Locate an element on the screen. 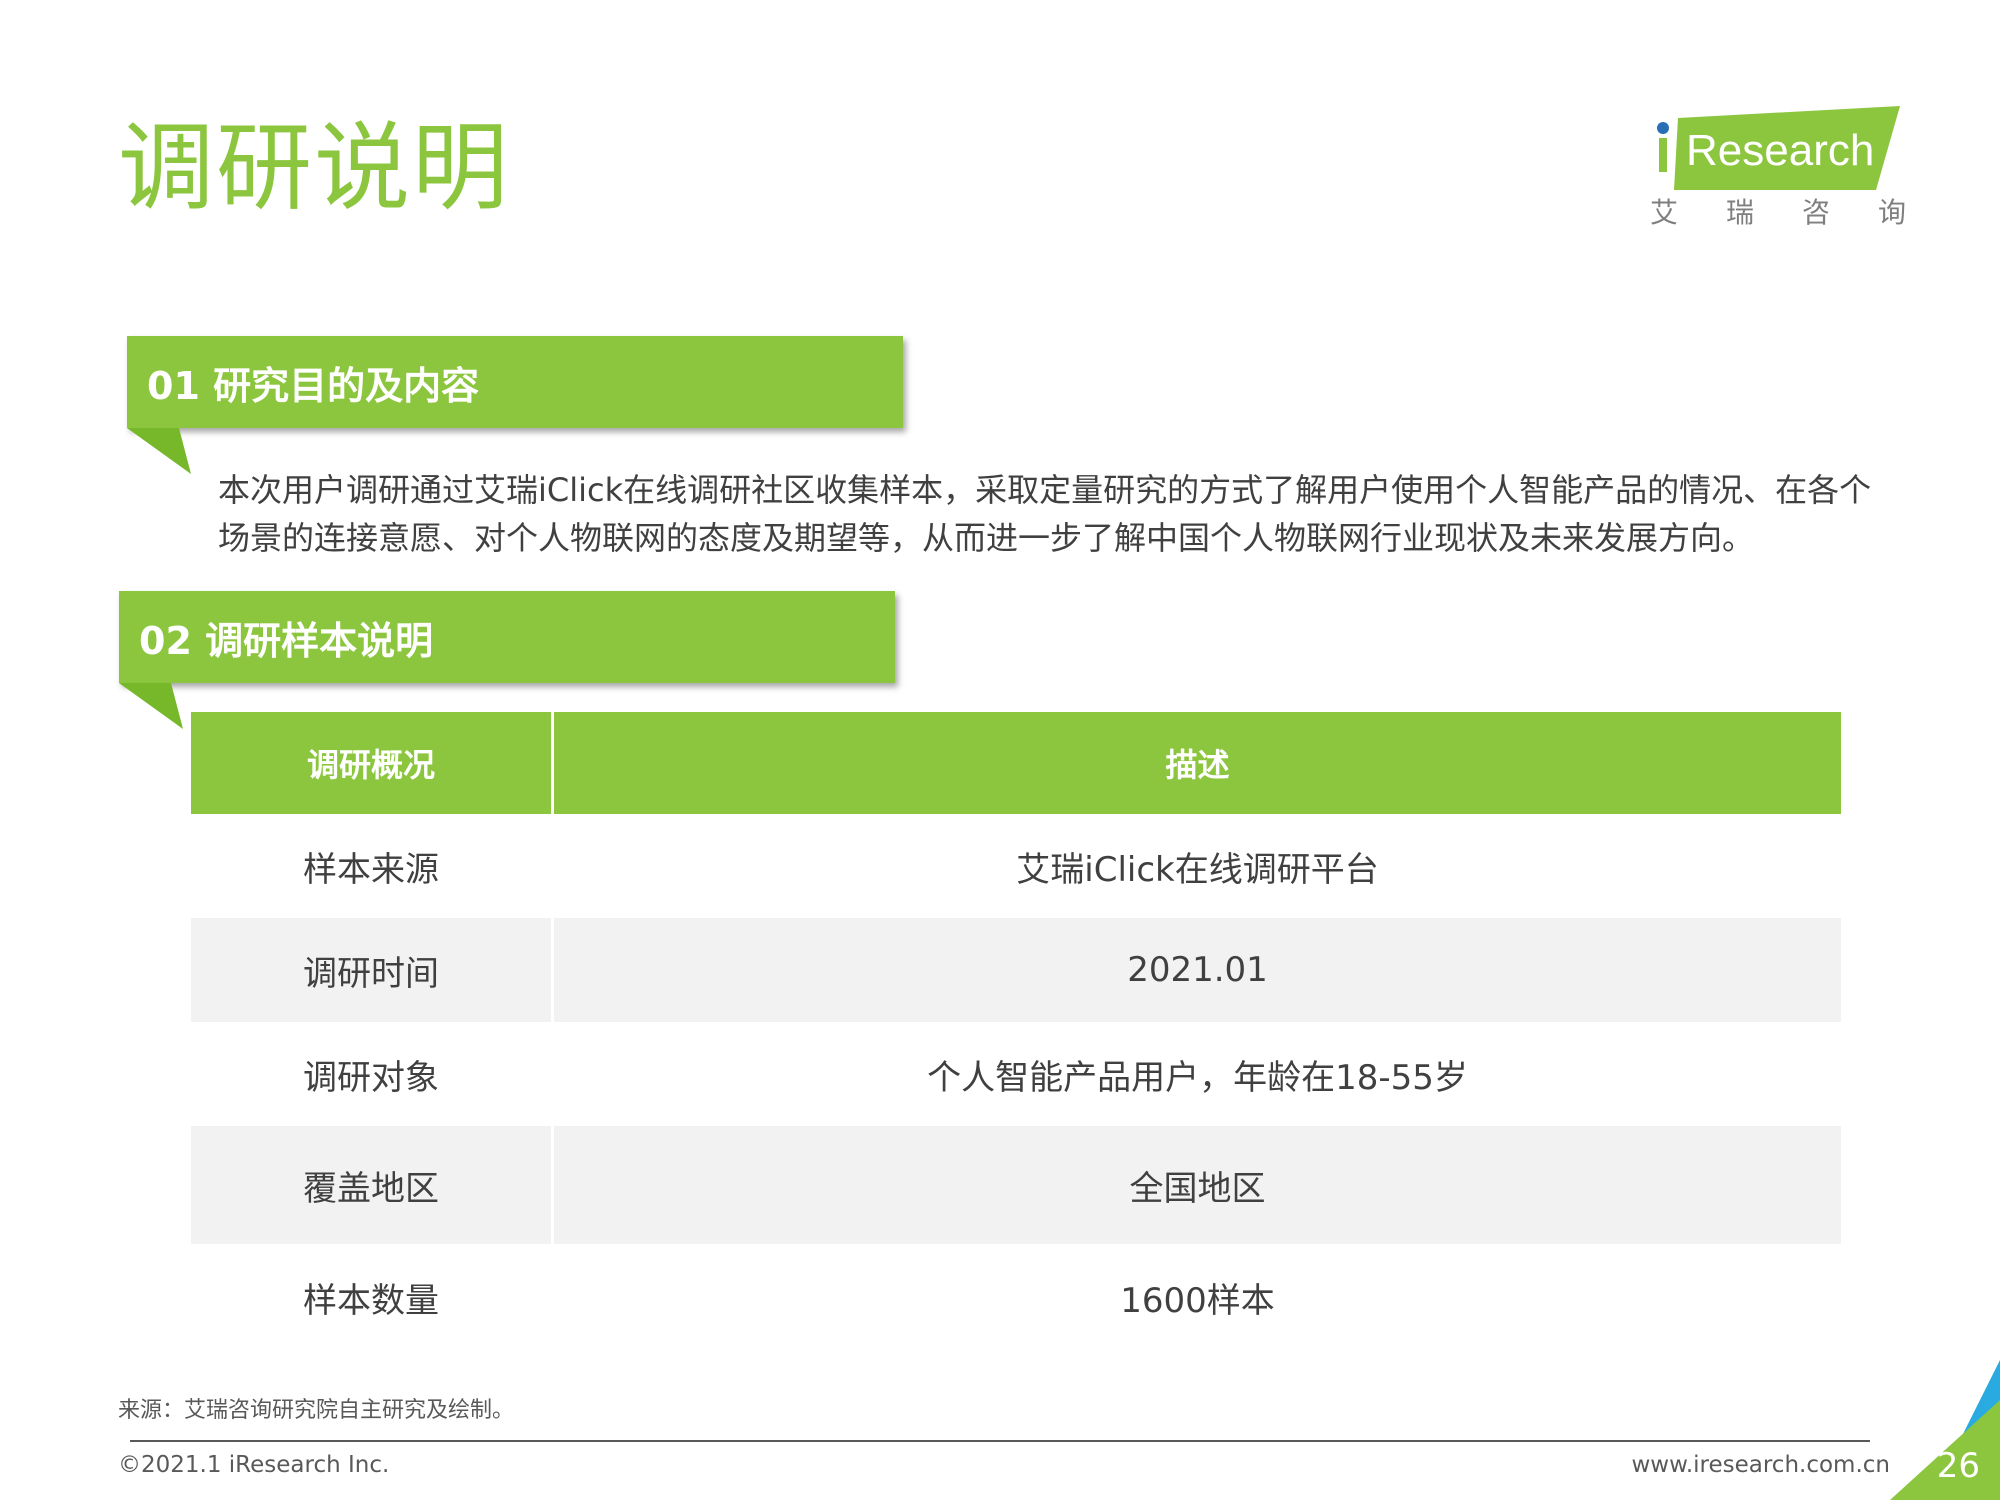 The image size is (2000, 1500). table-cell: 覆盖地区 is located at coordinates (371, 1185).